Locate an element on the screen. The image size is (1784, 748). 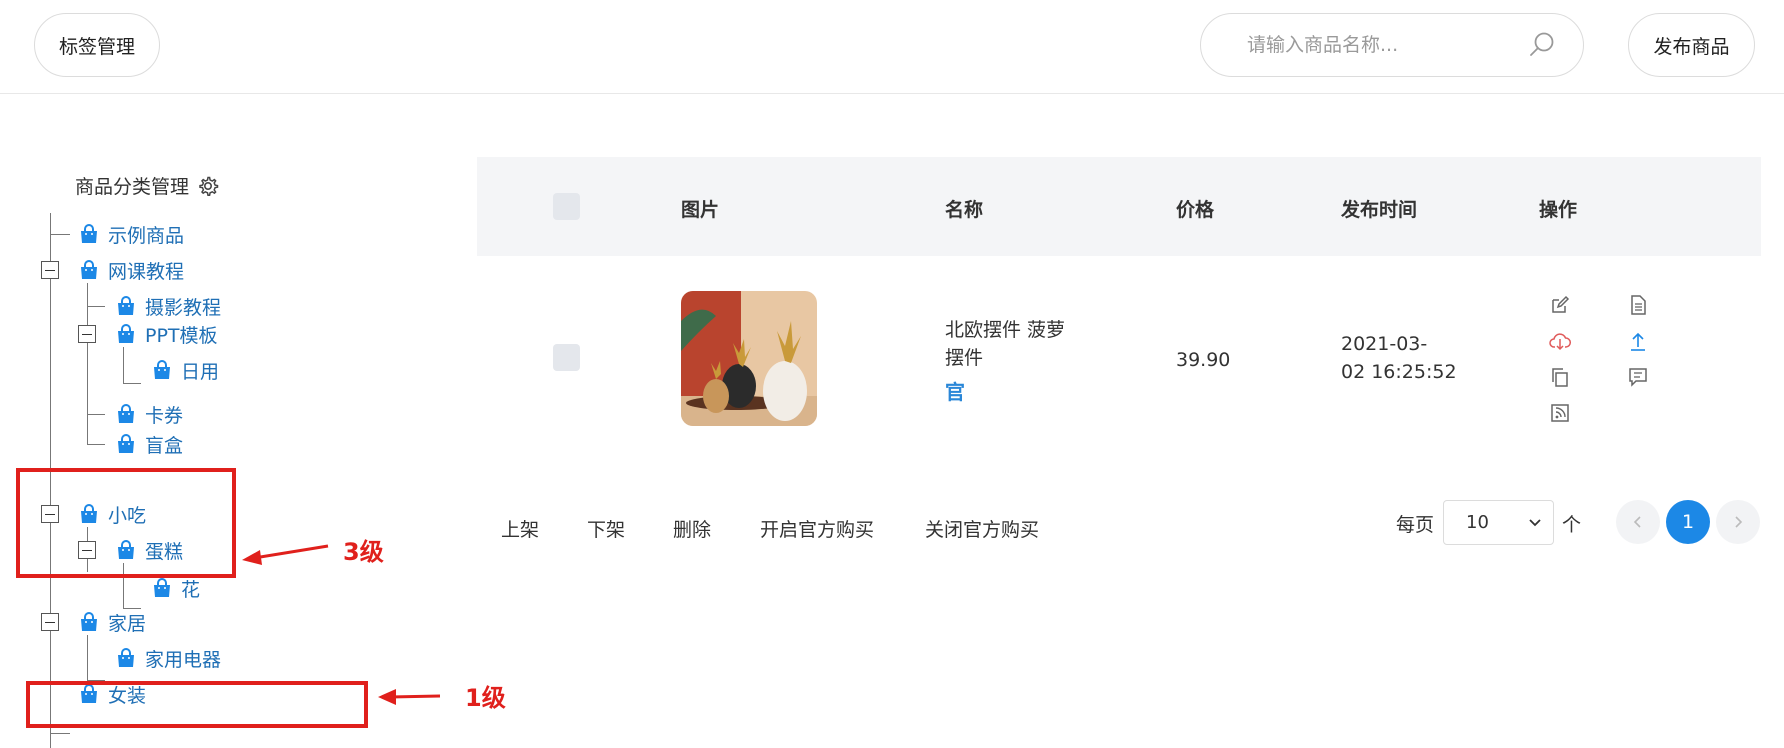
rss-icon is located at coordinates (1560, 413).